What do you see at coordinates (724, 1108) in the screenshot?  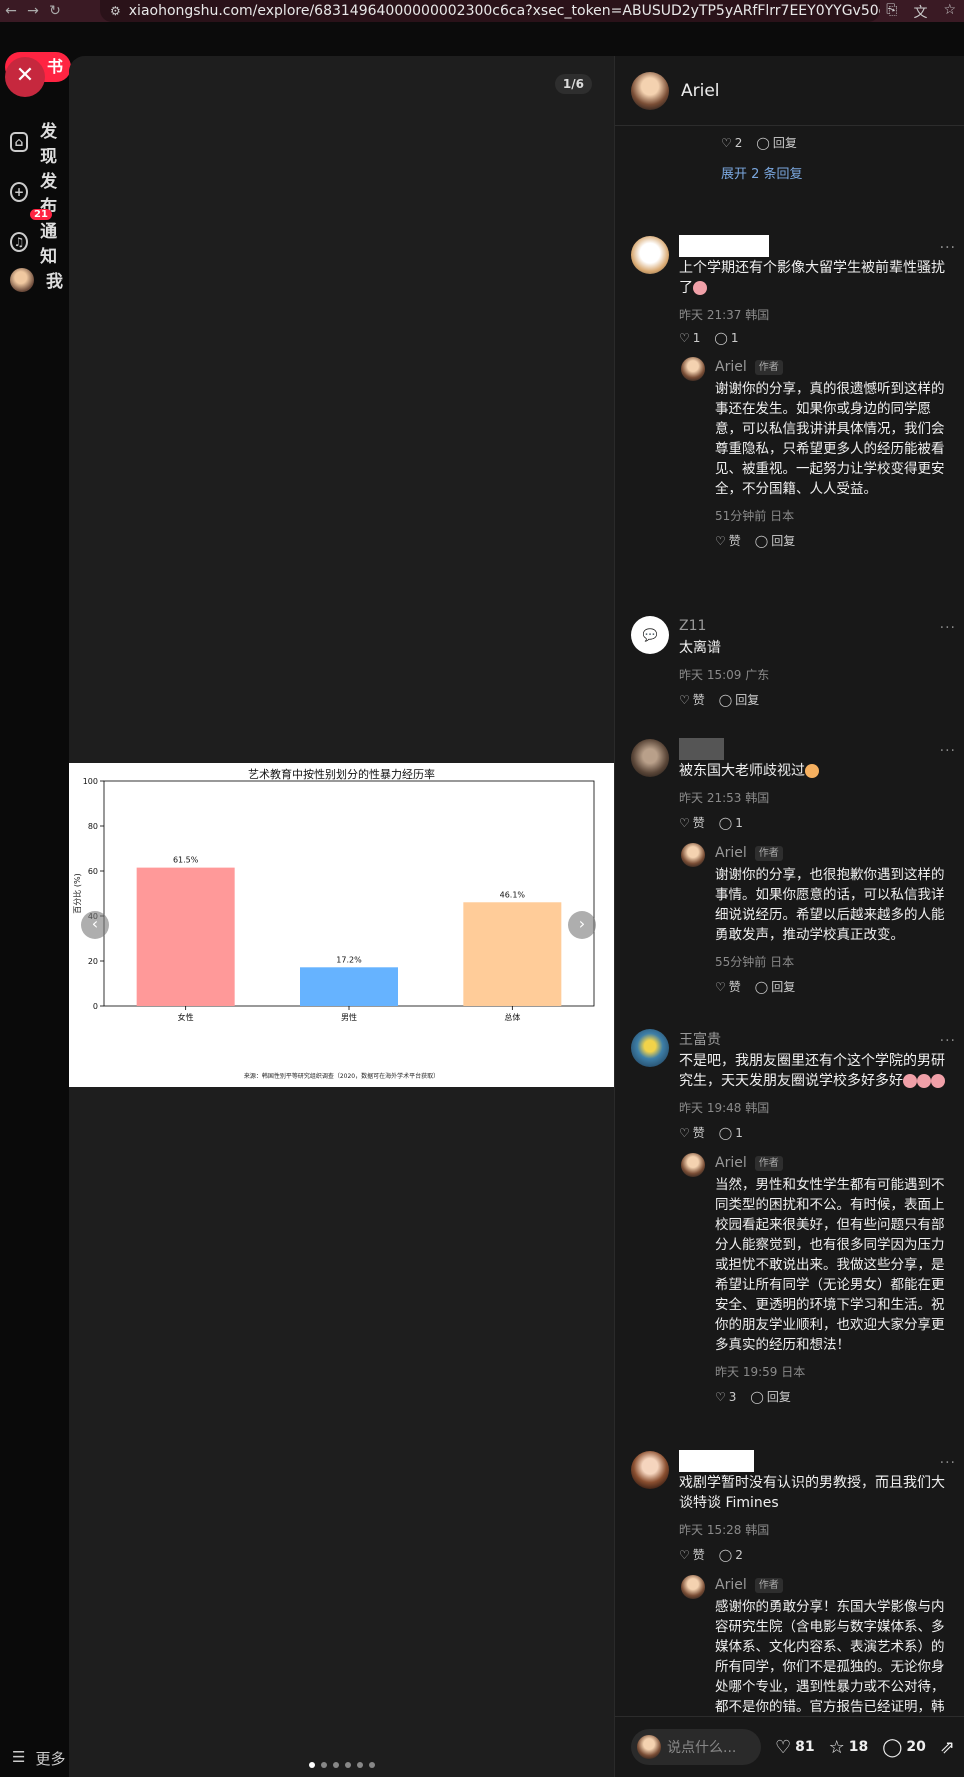 I see `comment-meta: 昨天 19:48 韩国` at bounding box center [724, 1108].